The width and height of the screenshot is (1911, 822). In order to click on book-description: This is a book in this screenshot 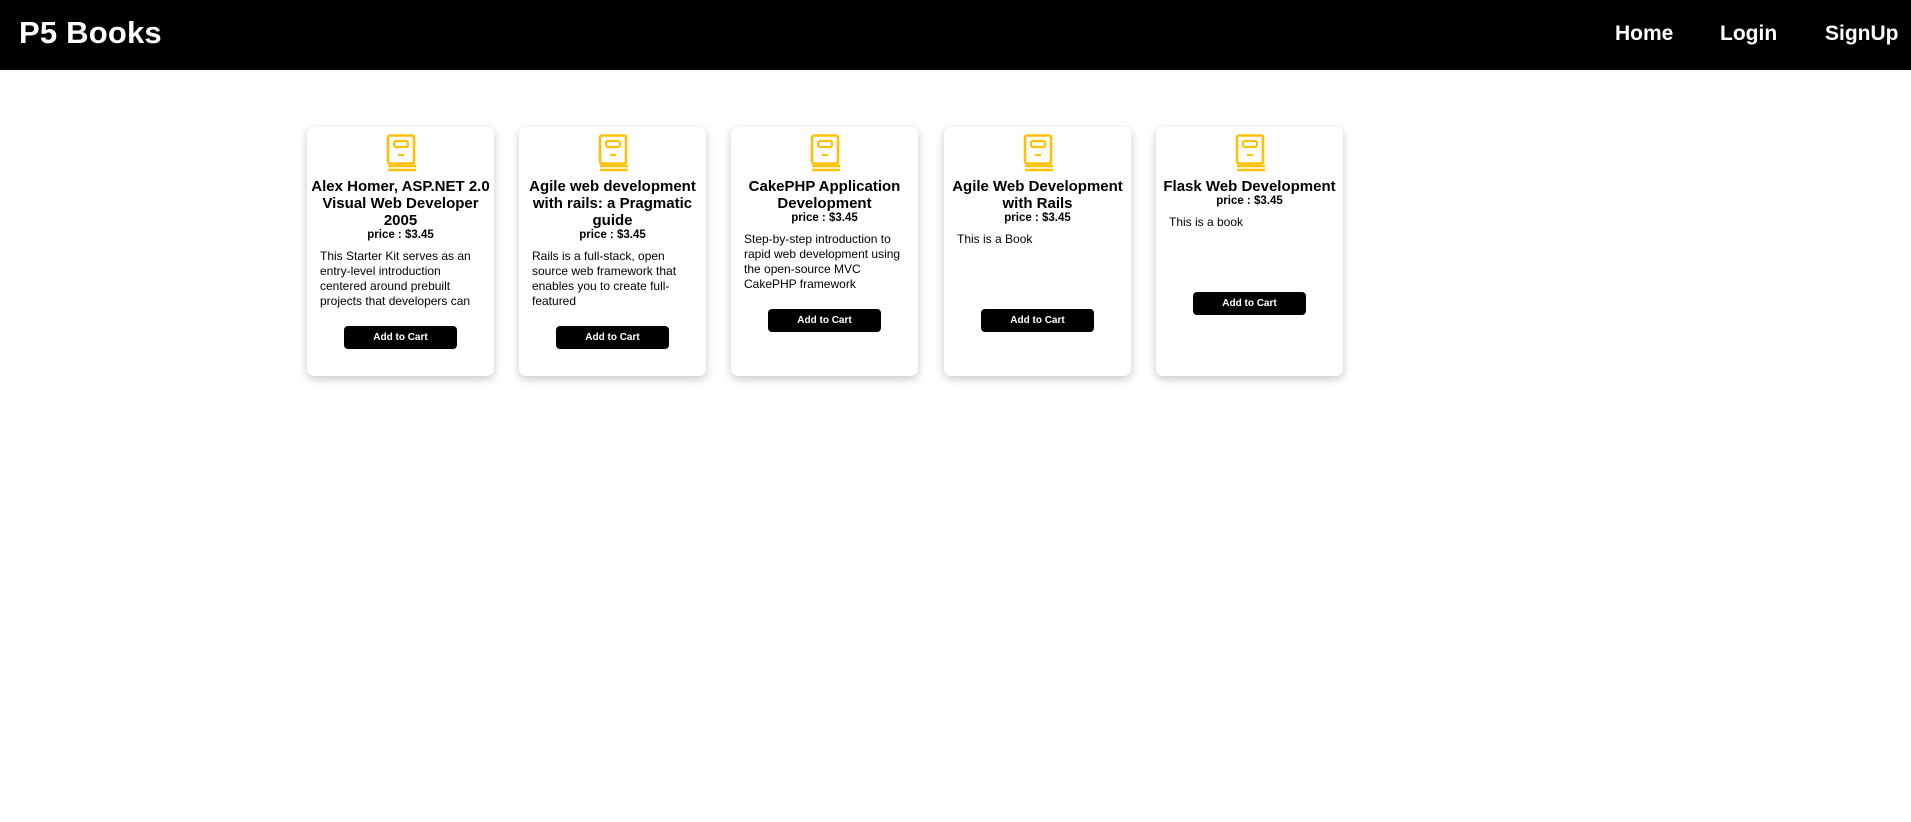, I will do `click(1206, 222)`.